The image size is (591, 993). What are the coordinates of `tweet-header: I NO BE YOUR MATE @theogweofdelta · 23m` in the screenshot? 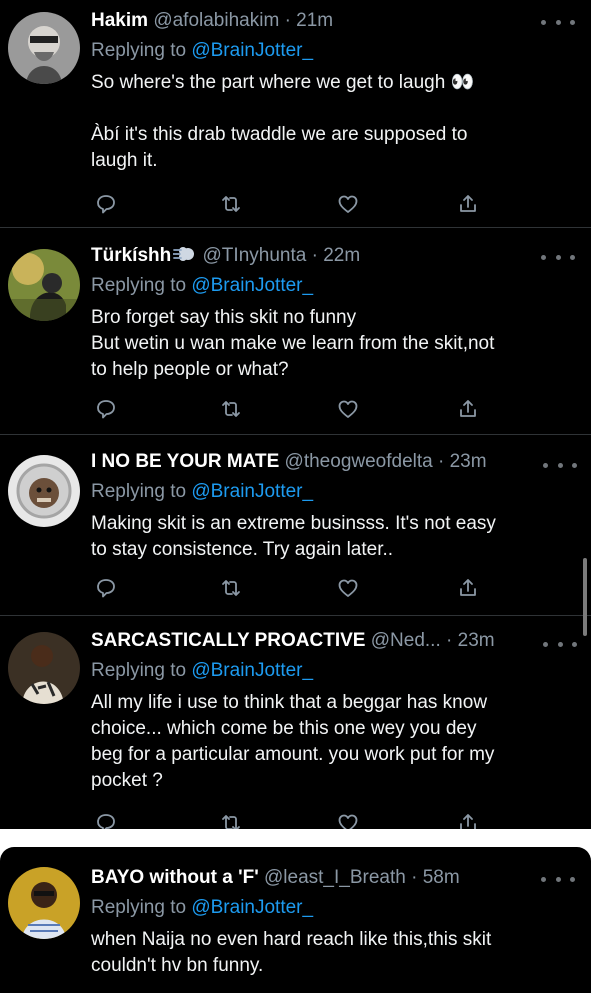 It's located at (316, 462).